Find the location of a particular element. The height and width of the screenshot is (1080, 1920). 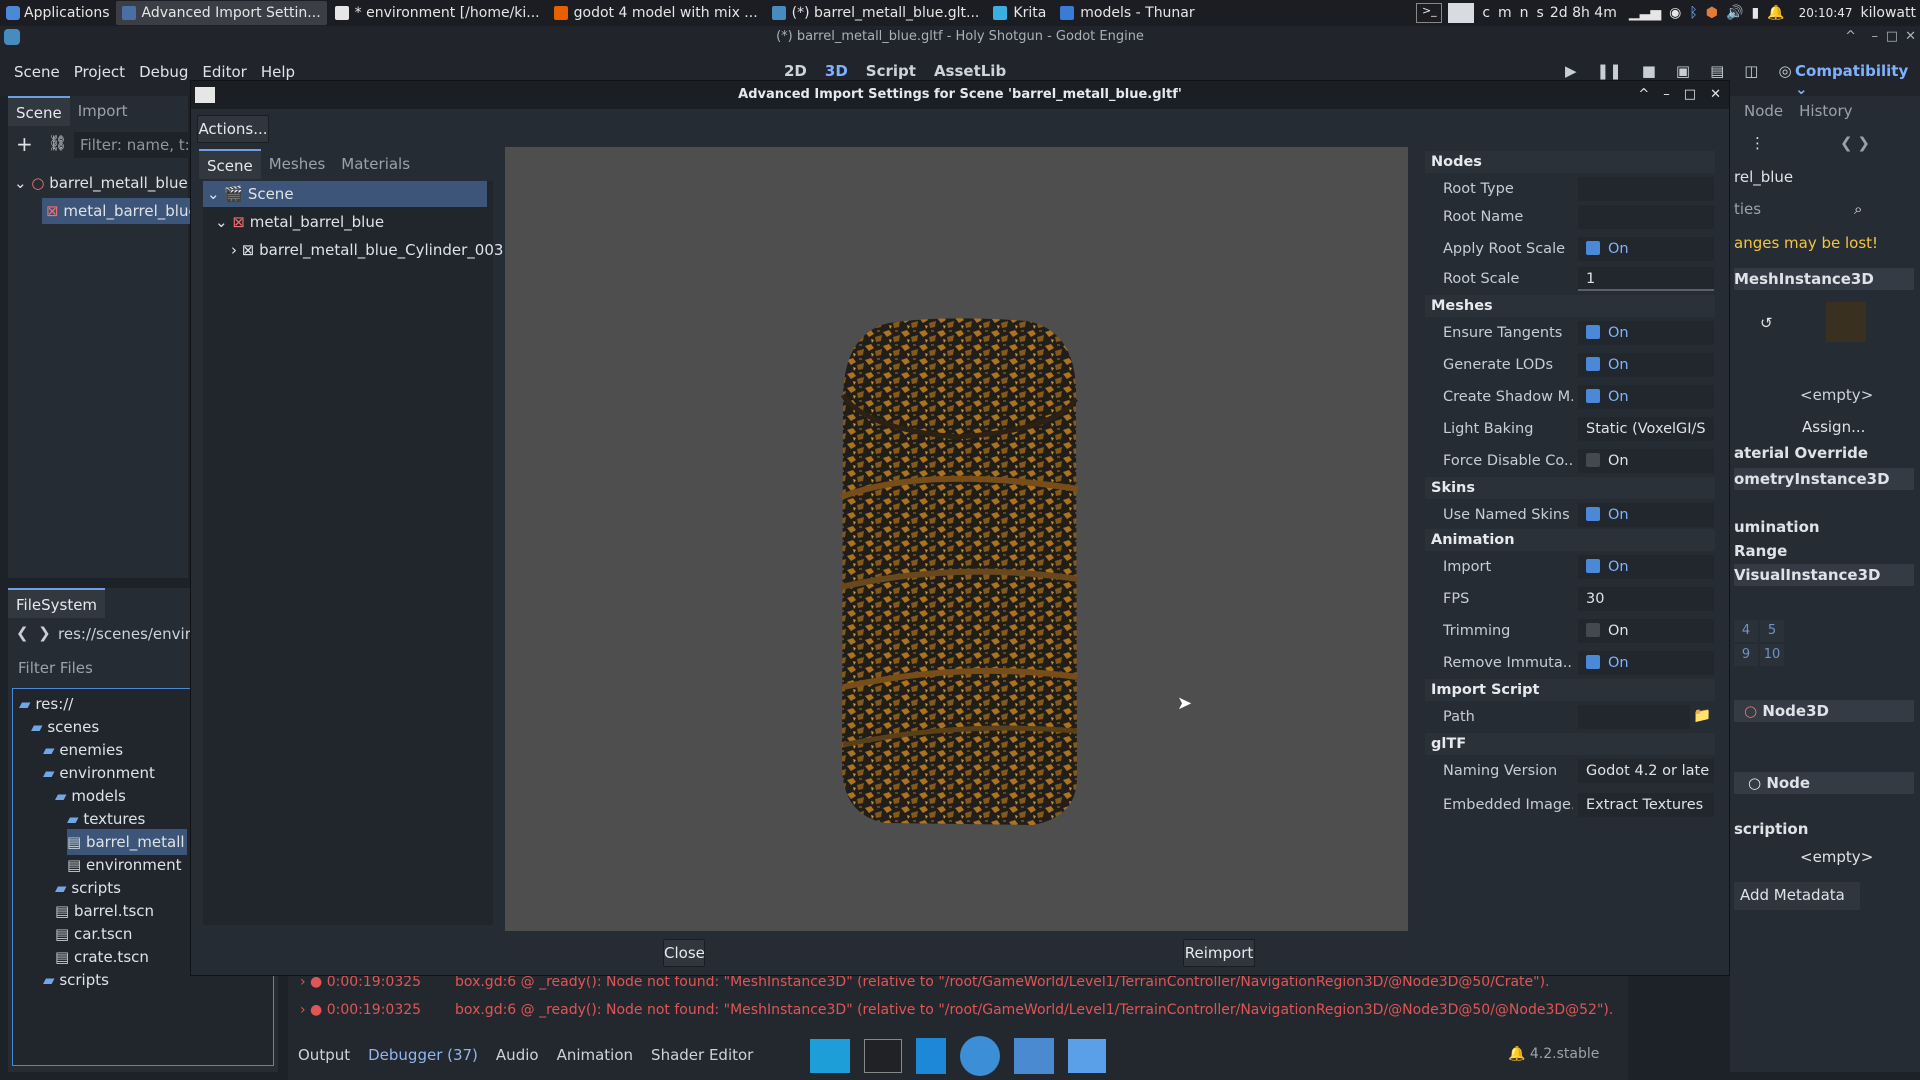

applications-menu: Applications is located at coordinates (58, 13).